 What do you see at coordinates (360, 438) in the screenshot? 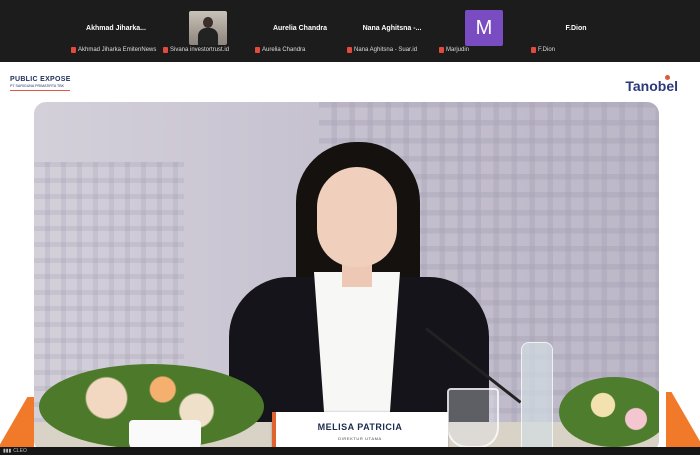
I see `speaker-role: DIREKTUR UTAMA` at bounding box center [360, 438].